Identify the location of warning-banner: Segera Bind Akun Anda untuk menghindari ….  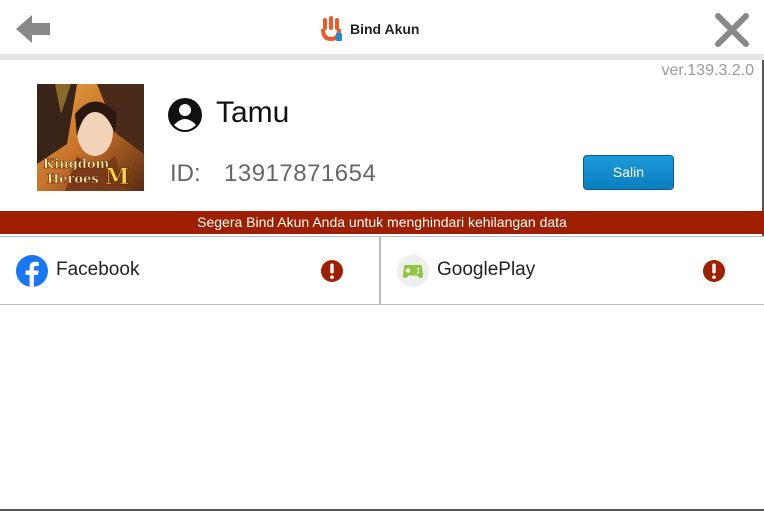
(382, 222).